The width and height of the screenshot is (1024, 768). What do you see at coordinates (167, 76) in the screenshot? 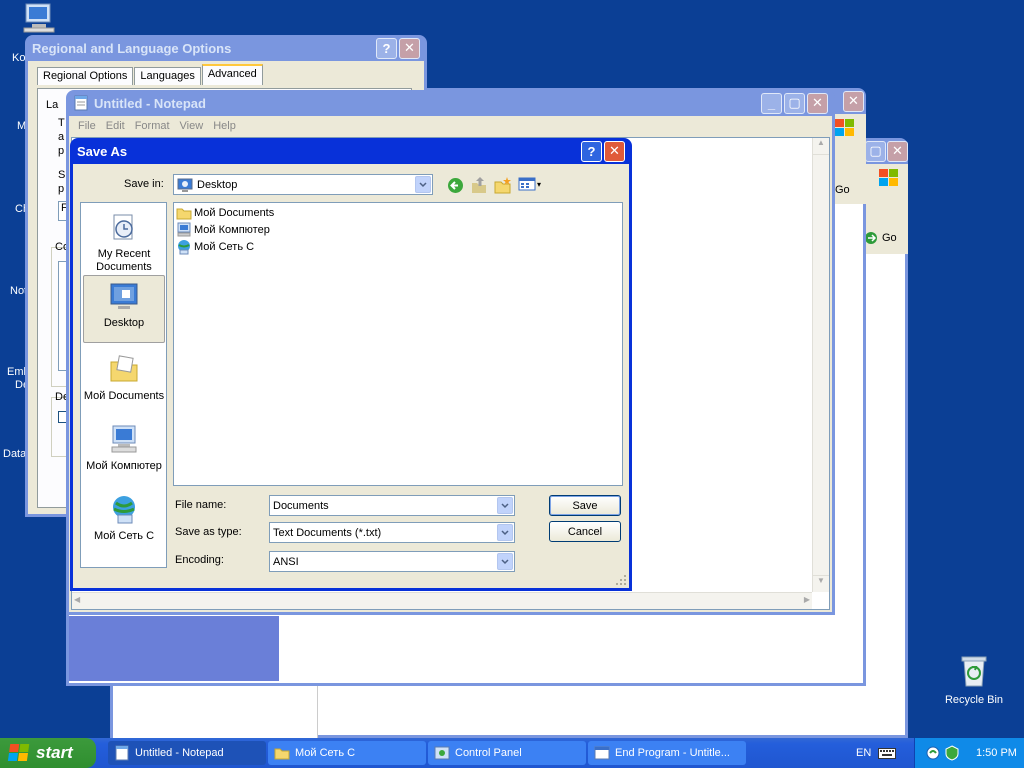
I see `tab-languages: Languages` at bounding box center [167, 76].